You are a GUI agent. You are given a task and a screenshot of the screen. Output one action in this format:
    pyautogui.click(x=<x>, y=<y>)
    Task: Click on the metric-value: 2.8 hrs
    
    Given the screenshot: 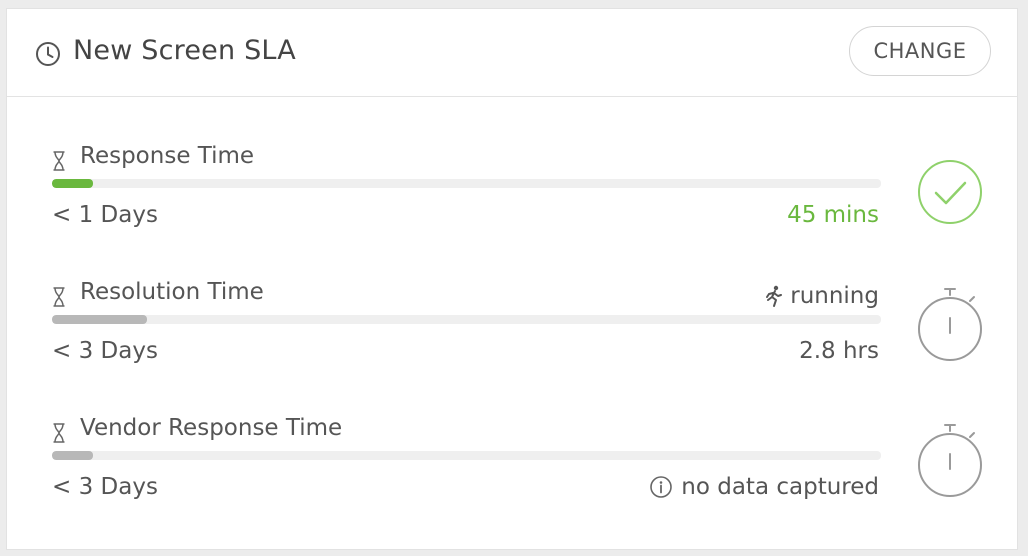 What is the action you would take?
    pyautogui.click(x=839, y=351)
    